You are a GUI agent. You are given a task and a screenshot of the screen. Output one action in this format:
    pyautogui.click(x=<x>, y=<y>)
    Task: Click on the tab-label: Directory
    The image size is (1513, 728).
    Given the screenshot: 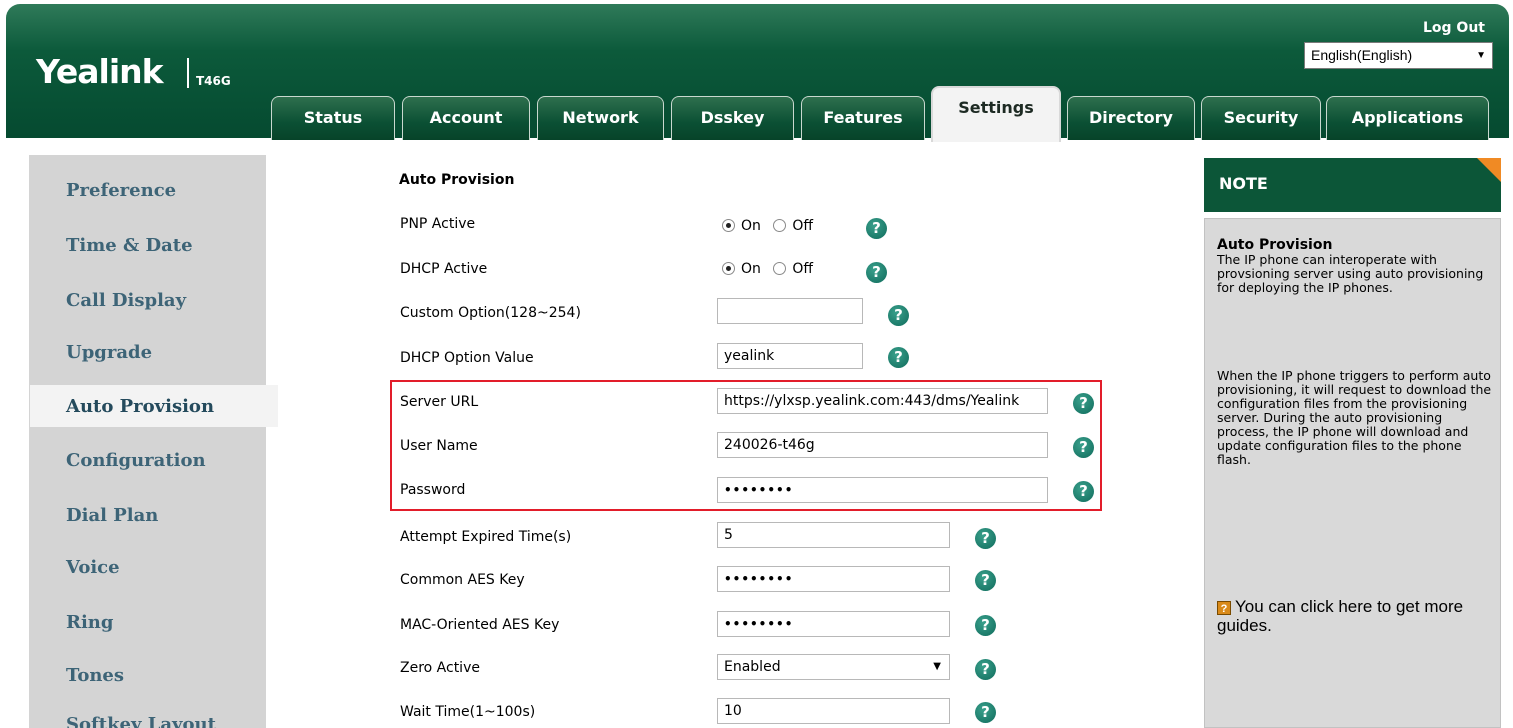 What is the action you would take?
    pyautogui.click(x=1131, y=117)
    